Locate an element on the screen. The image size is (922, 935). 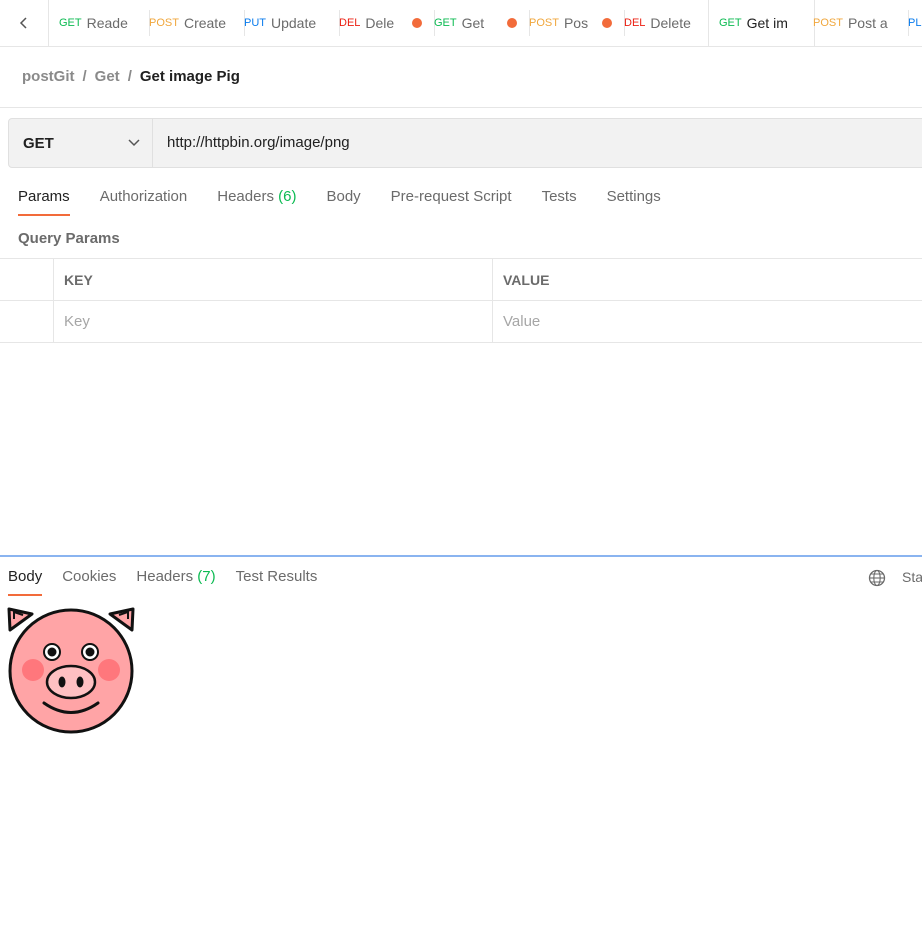
request-tab: DEL Delete is located at coordinates (666, 23).